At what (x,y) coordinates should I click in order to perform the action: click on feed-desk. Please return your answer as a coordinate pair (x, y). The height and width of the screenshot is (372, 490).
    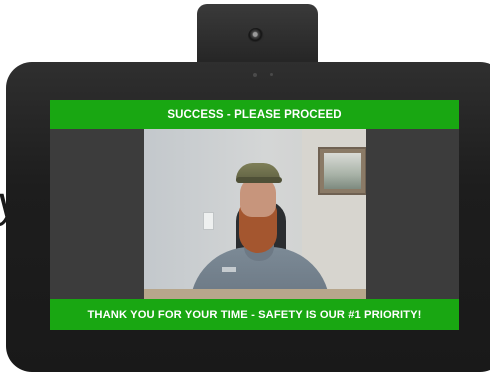
    Looking at the image, I should click on (255, 294).